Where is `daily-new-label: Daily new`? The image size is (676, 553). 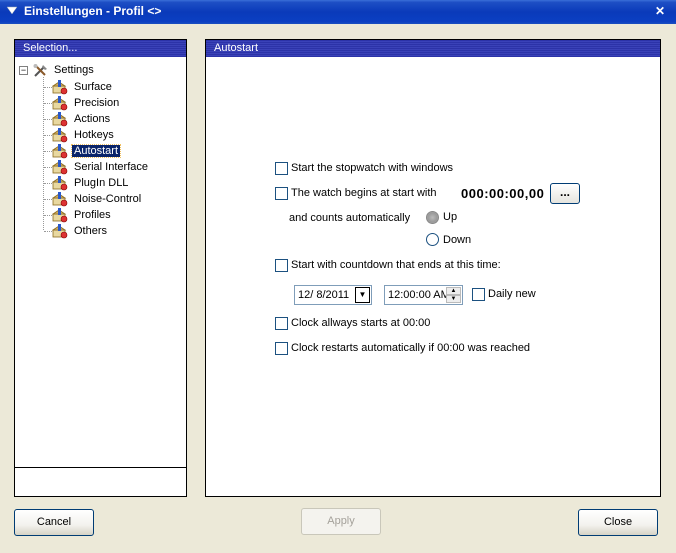 daily-new-label: Daily new is located at coordinates (512, 294).